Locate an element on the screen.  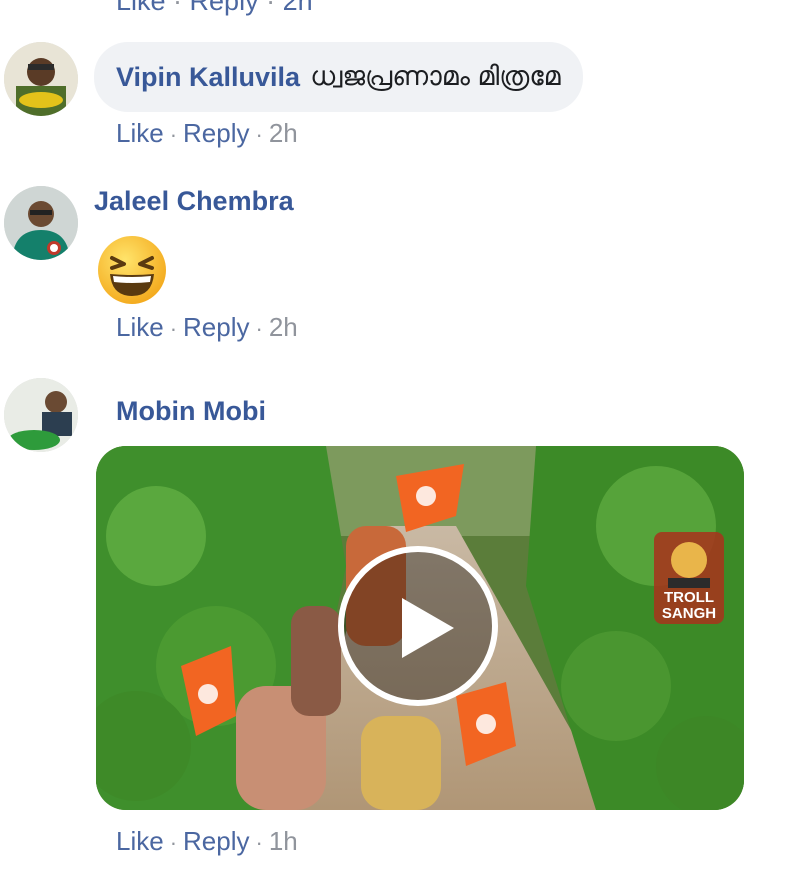
grinning-squinting-face-icon is located at coordinates (132, 270).